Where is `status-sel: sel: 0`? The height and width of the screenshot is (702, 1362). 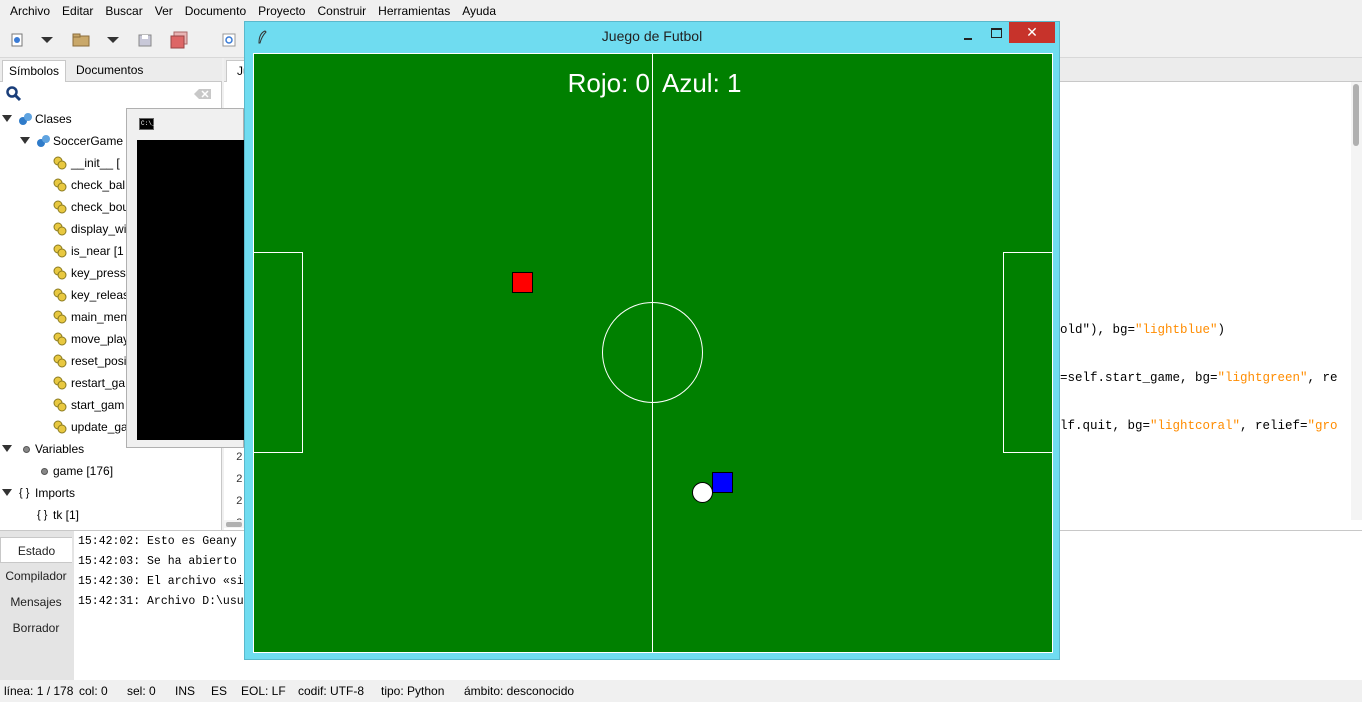 status-sel: sel: 0 is located at coordinates (141, 691).